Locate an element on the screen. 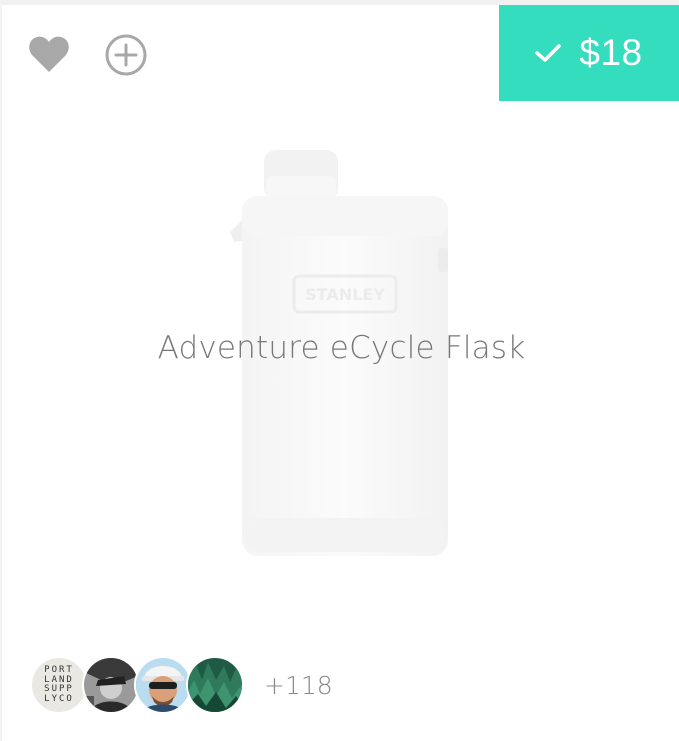  avatar-user-cap-sunglasses is located at coordinates (163, 685).